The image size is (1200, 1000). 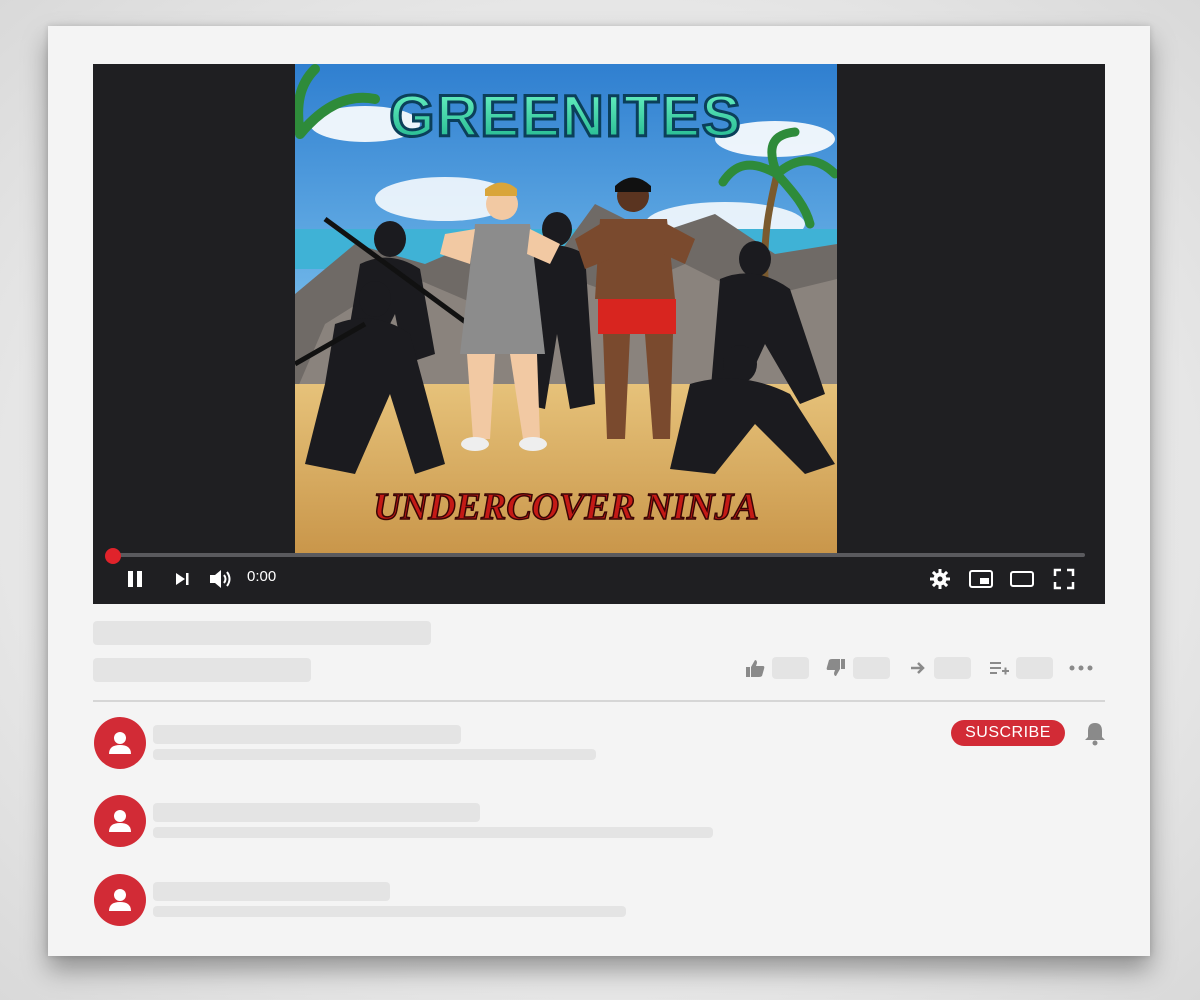 I want to click on channel-avatar, so click(x=120, y=743).